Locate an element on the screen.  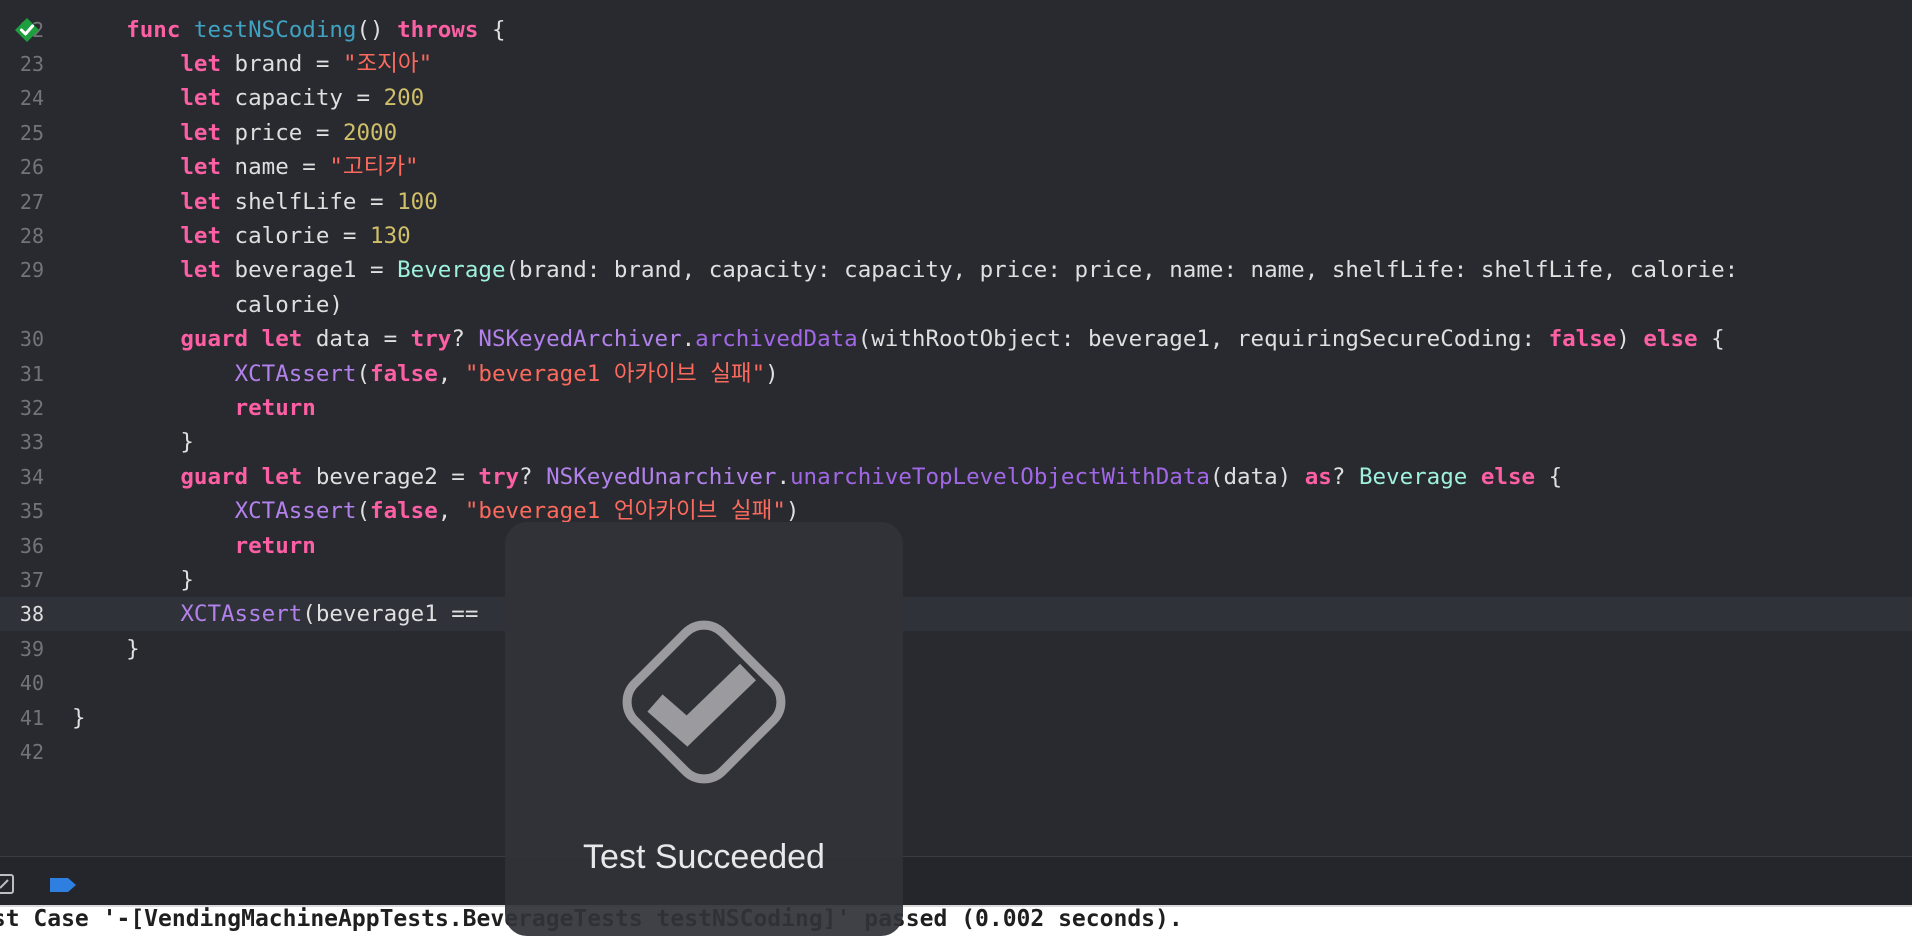
code-line: 22 func testNSCoding() throws { is located at coordinates (956, 30).